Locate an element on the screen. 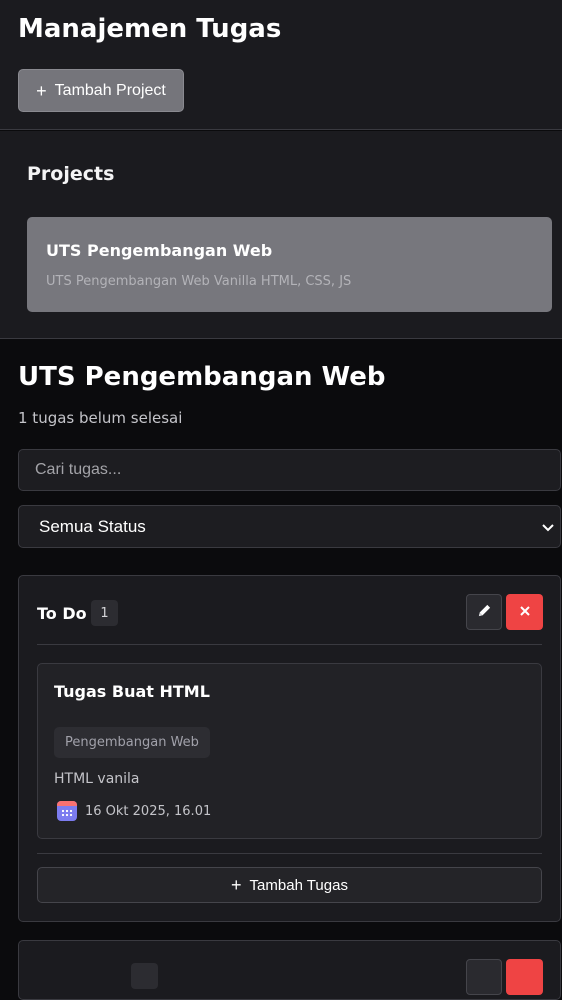  column-next is located at coordinates (289, 970).